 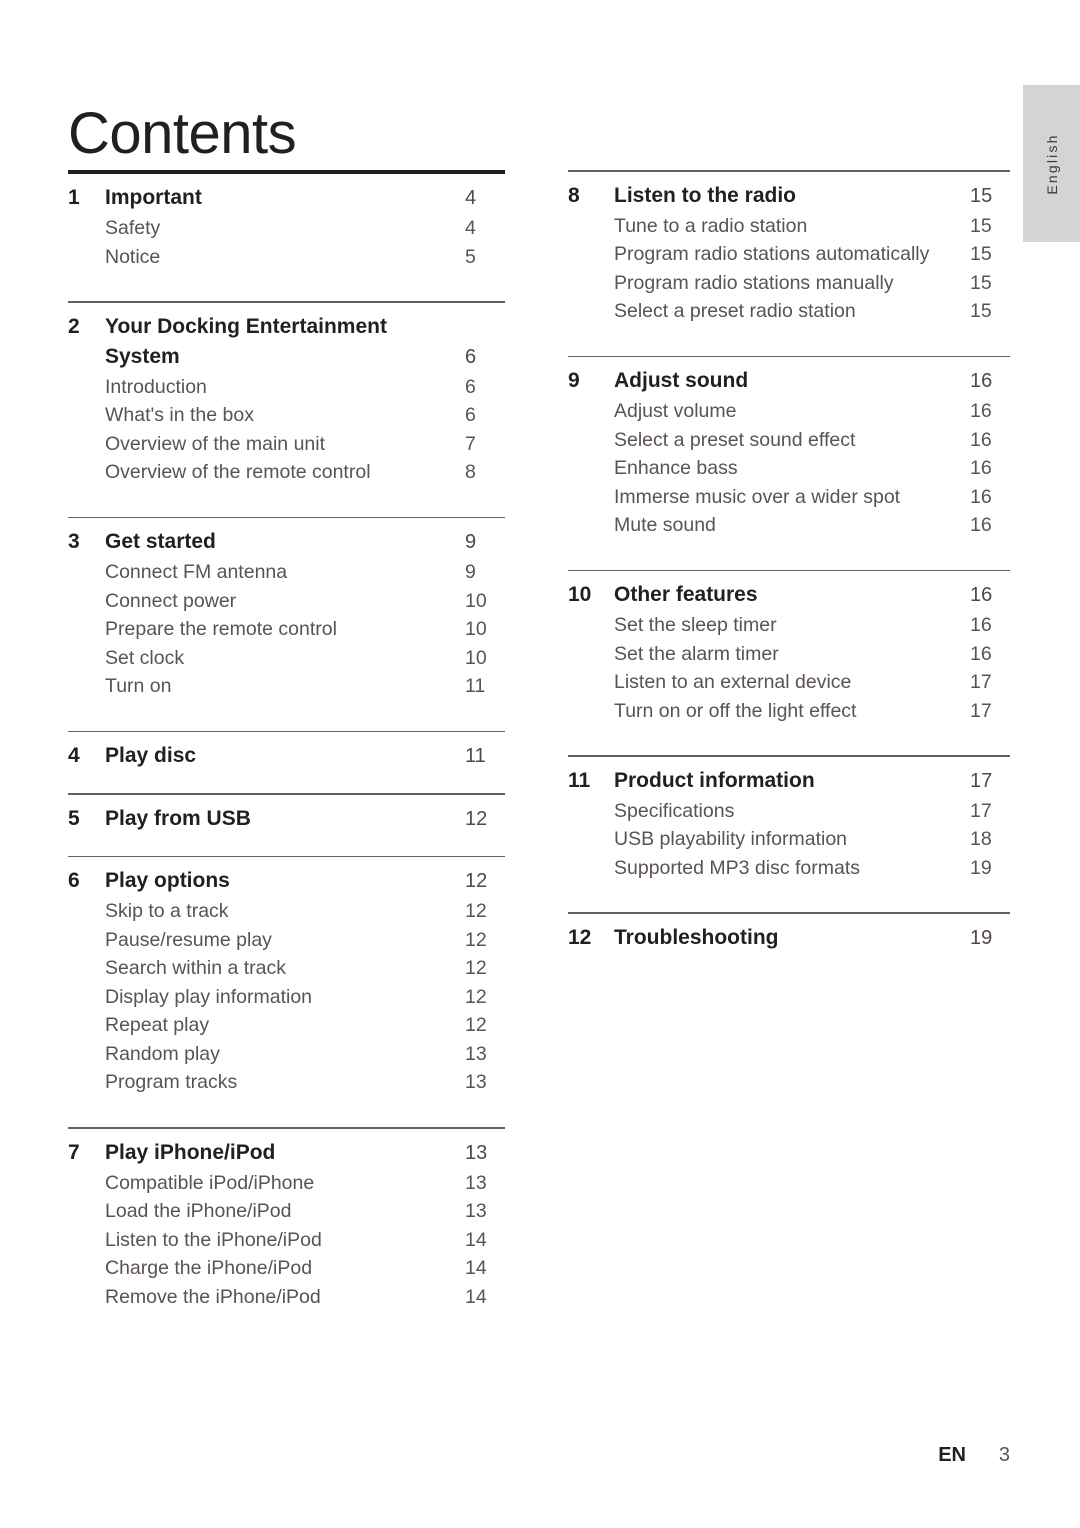 I want to click on toc-section-heading: 6 Play options 12, so click(x=286, y=881).